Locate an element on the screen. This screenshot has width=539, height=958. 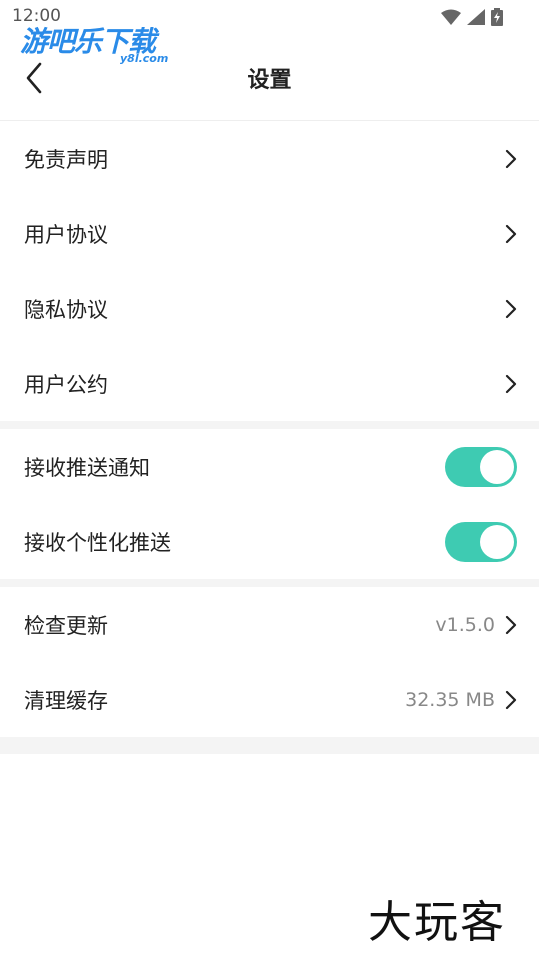
row-privacy-agreement: 隐私协议 is located at coordinates (269, 308).